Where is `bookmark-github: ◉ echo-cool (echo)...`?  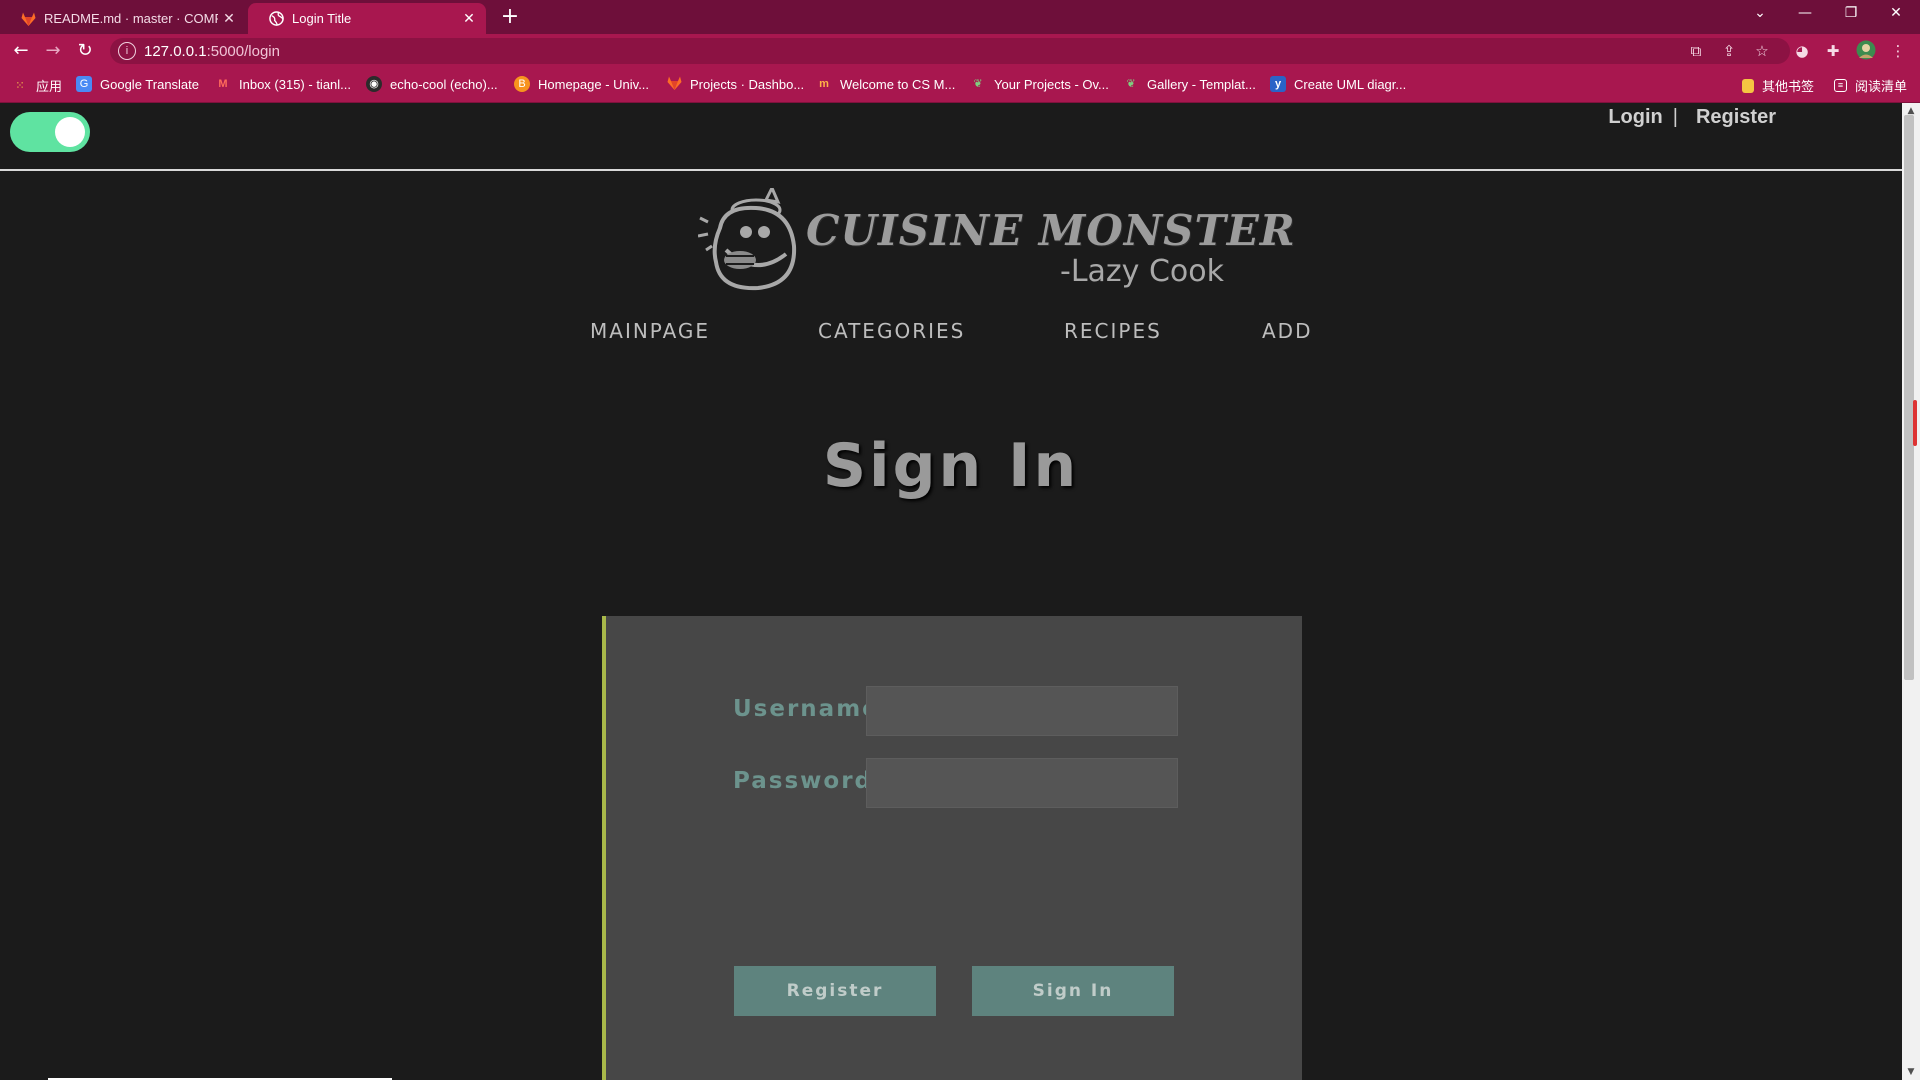 bookmark-github: ◉ echo-cool (echo)... is located at coordinates (432, 84).